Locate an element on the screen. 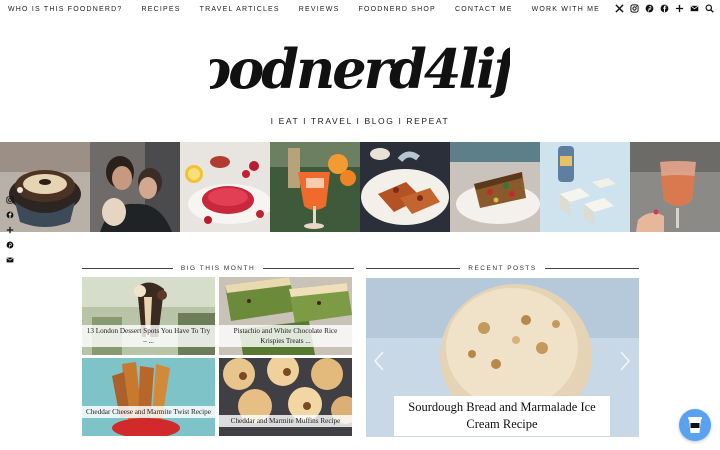 The image size is (720, 450). instagram-photo-fruit-cake is located at coordinates (495, 187).